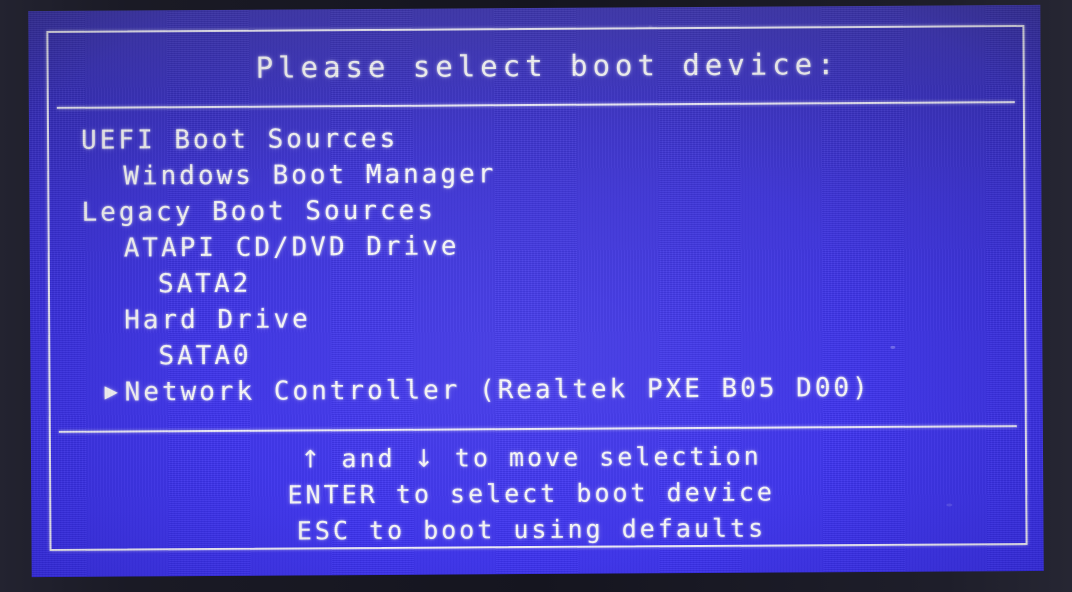 Image resolution: width=1072 pixels, height=592 pixels. What do you see at coordinates (547, 66) in the screenshot?
I see `page-title: Please select boot device:` at bounding box center [547, 66].